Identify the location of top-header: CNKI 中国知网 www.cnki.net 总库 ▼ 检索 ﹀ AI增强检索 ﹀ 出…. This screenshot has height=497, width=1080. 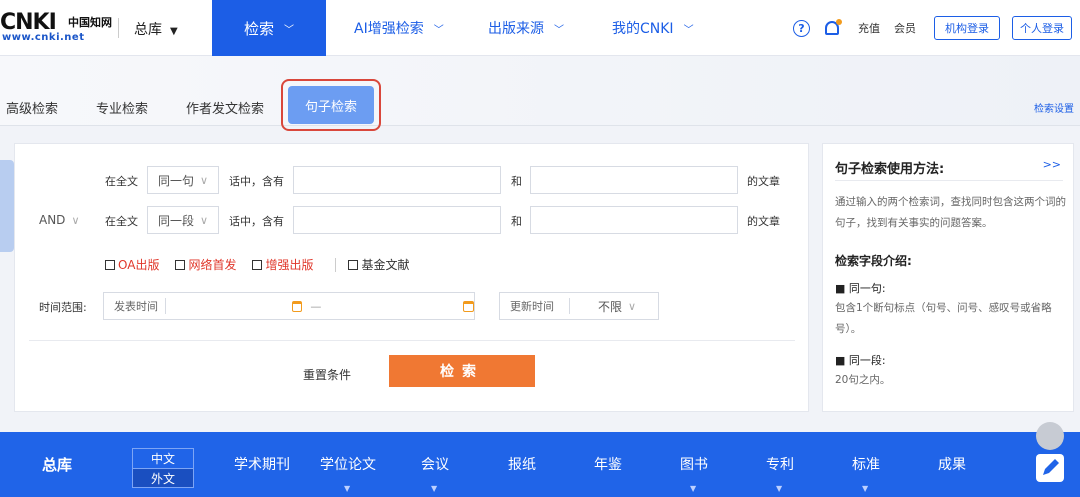
(540, 28).